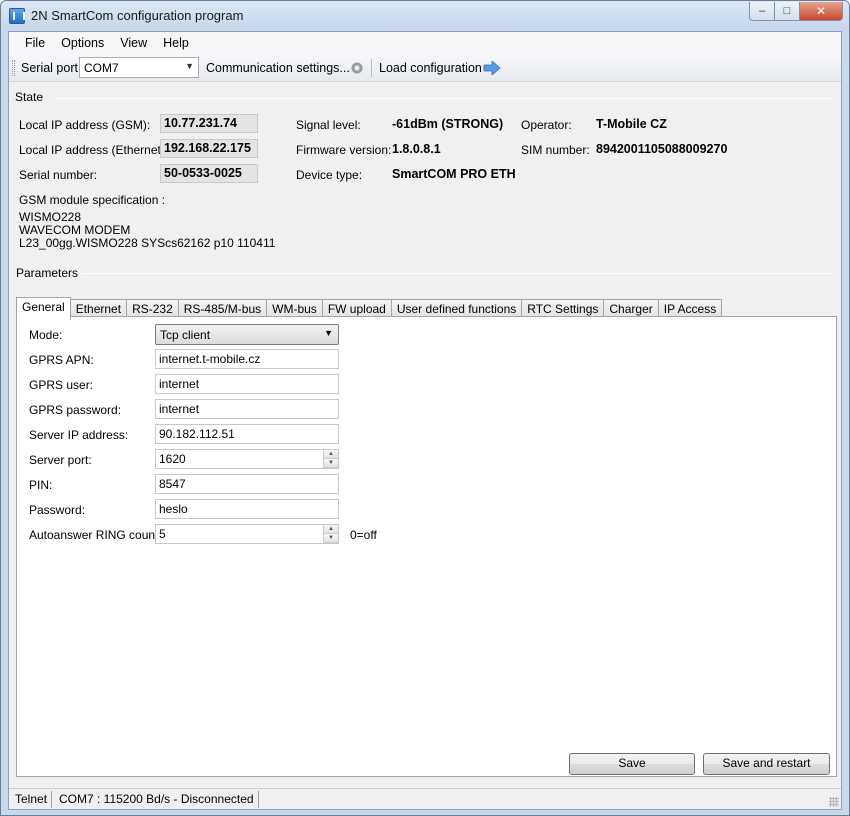 Image resolution: width=850 pixels, height=816 pixels. Describe the element at coordinates (247, 534) in the screenshot. I see `autoanswer-ring-stepper: 5 ▲ ▼` at that location.